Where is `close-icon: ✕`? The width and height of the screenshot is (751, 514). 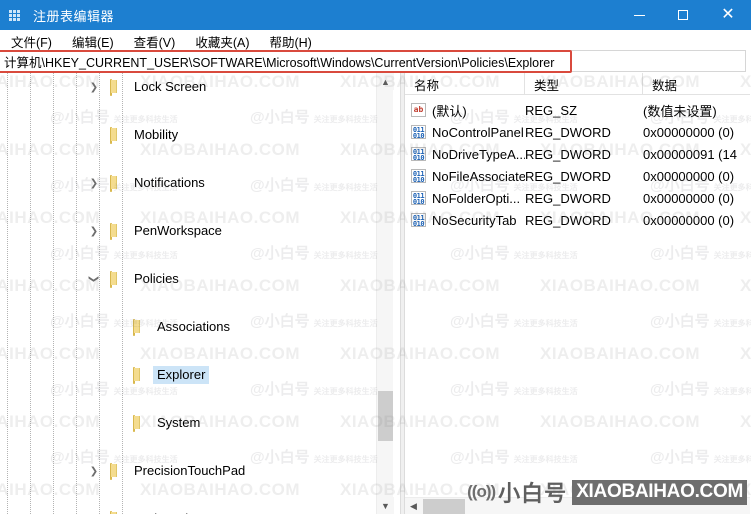
close-icon: ✕ is located at coordinates (728, 14).